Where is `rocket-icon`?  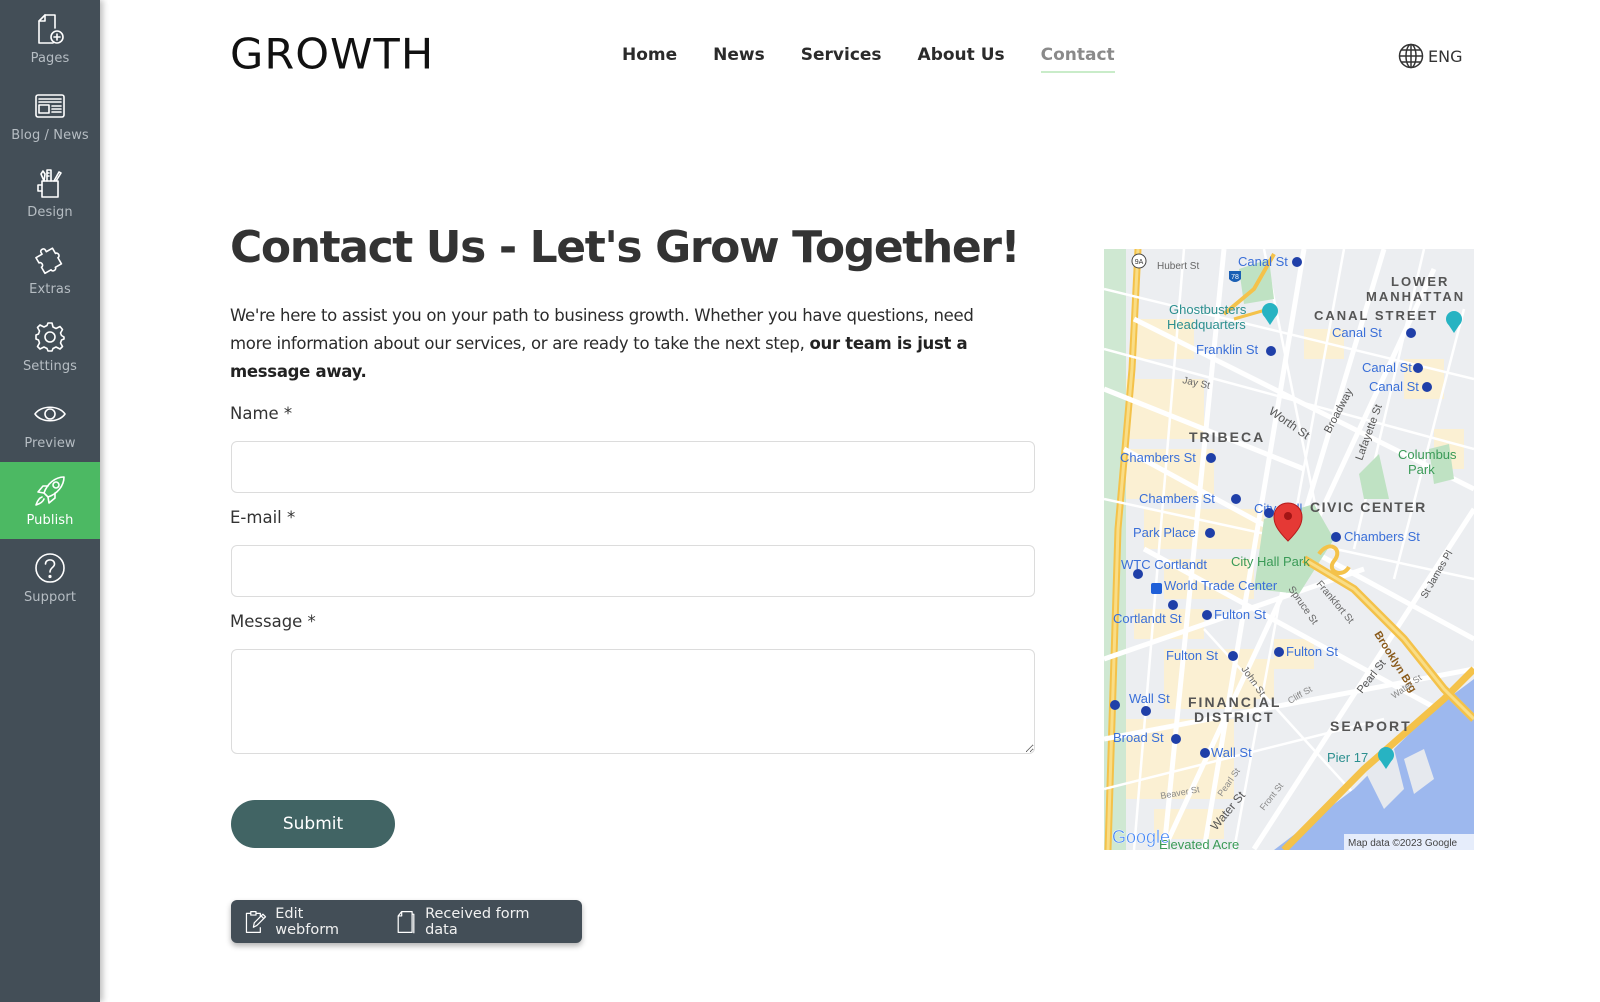
rocket-icon is located at coordinates (50, 490).